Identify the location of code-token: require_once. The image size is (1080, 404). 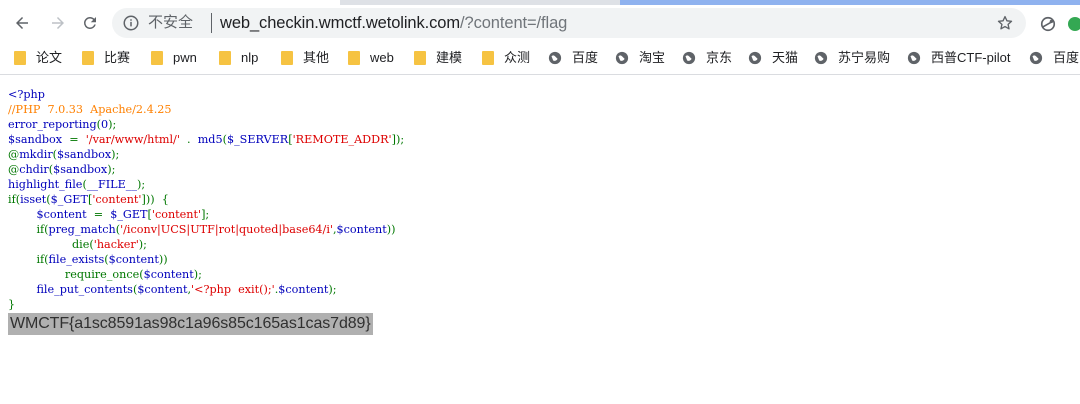
(74, 274).